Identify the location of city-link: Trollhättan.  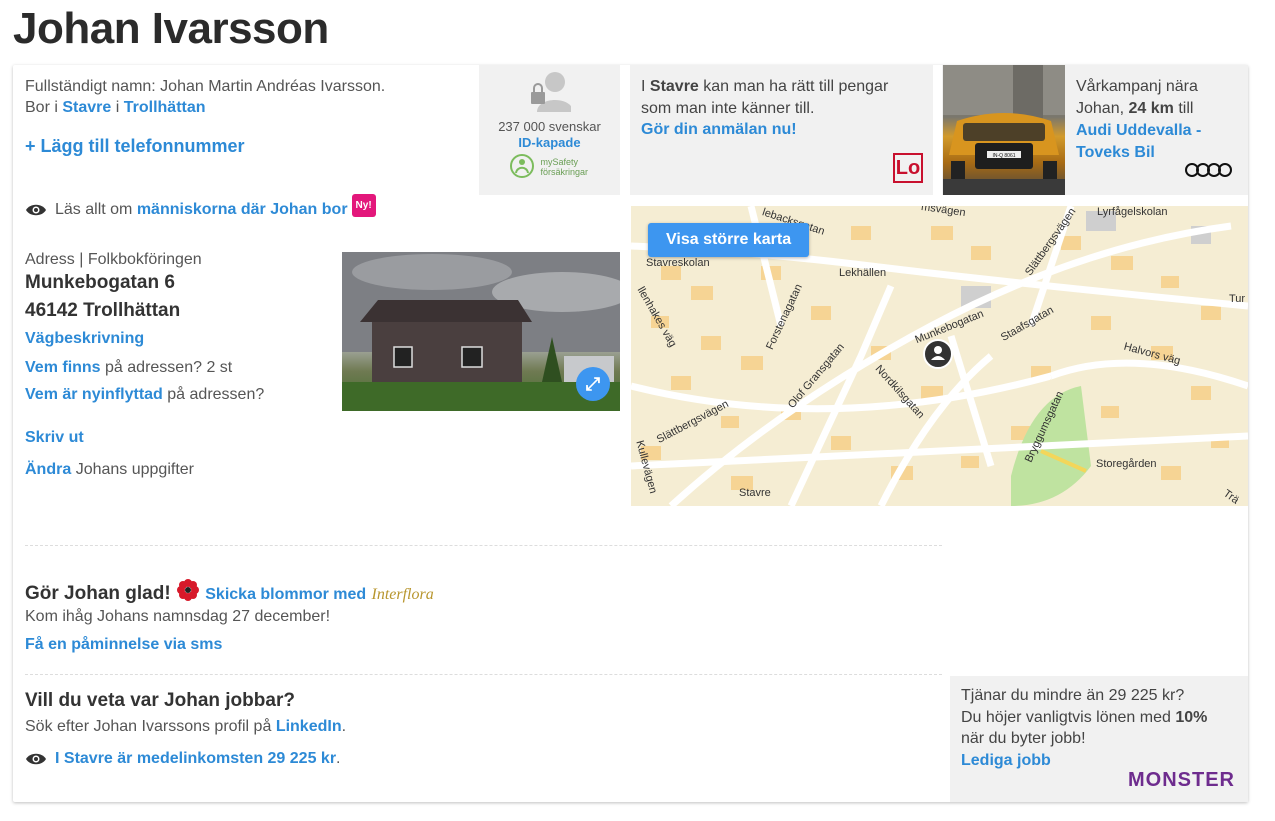
(165, 107).